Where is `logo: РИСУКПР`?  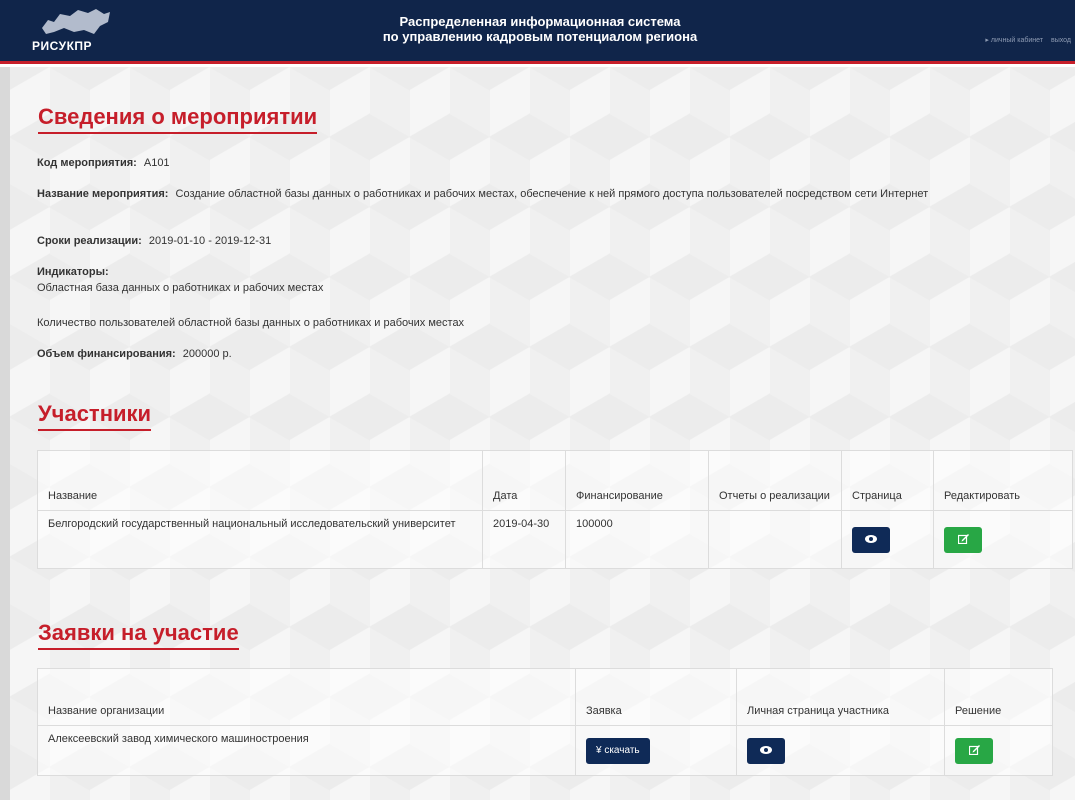
logo: РИСУКПР is located at coordinates (77, 33).